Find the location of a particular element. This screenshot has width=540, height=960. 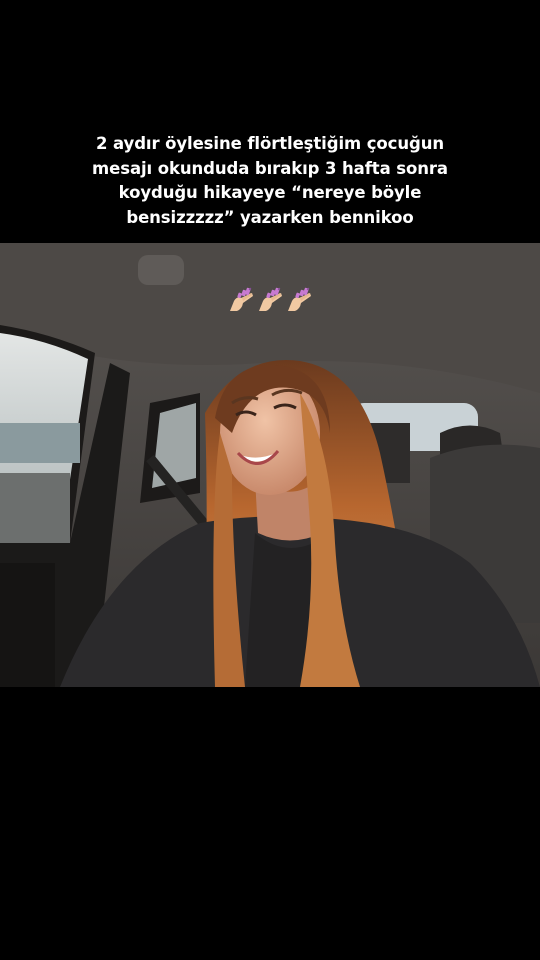

caption-line-1: 2 aydır öylesine flörtleştiğim çocuğun is located at coordinates (269, 143).